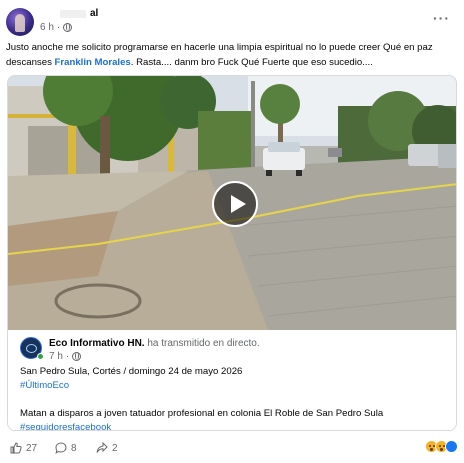 The height and width of the screenshot is (463, 464). I want to click on share-button: 2, so click(107, 448).